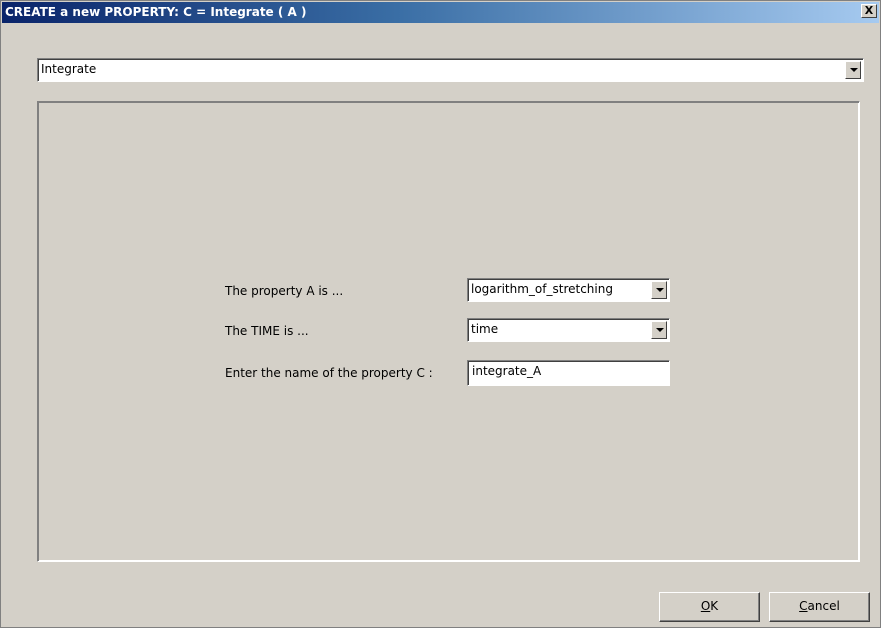 This screenshot has width=881, height=628. What do you see at coordinates (705, 606) in the screenshot?
I see `ok-mnemonic: O` at bounding box center [705, 606].